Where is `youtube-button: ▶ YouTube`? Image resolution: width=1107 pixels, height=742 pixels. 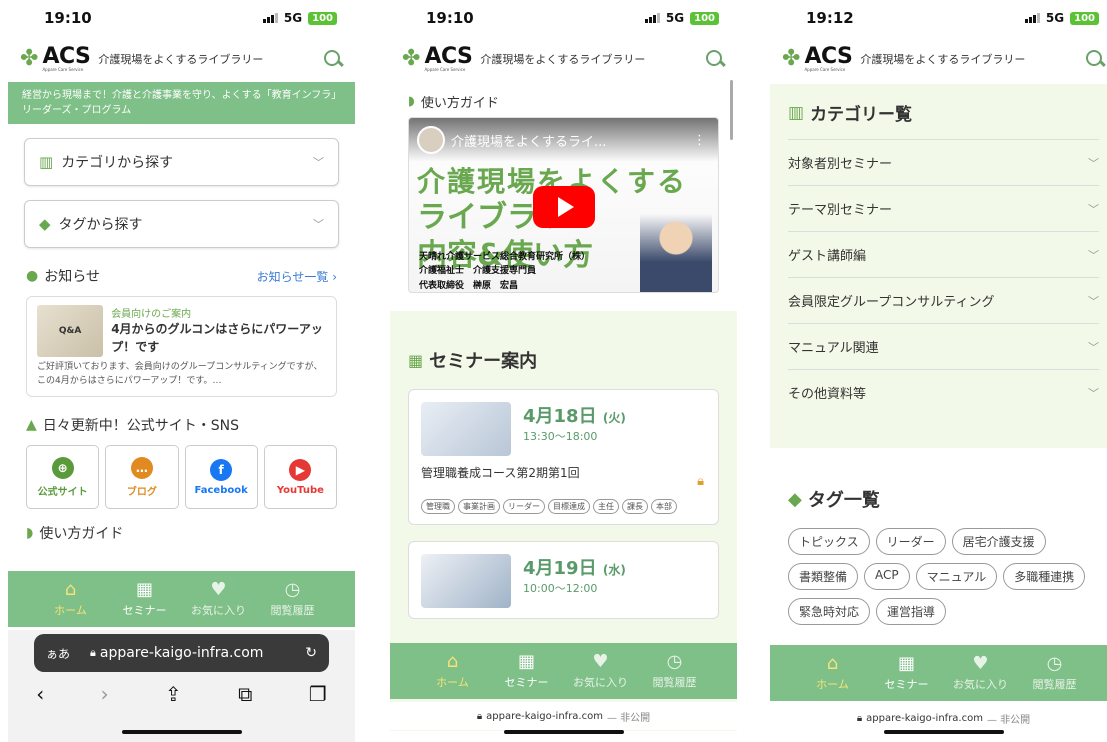
youtube-button: ▶ YouTube is located at coordinates (300, 477).